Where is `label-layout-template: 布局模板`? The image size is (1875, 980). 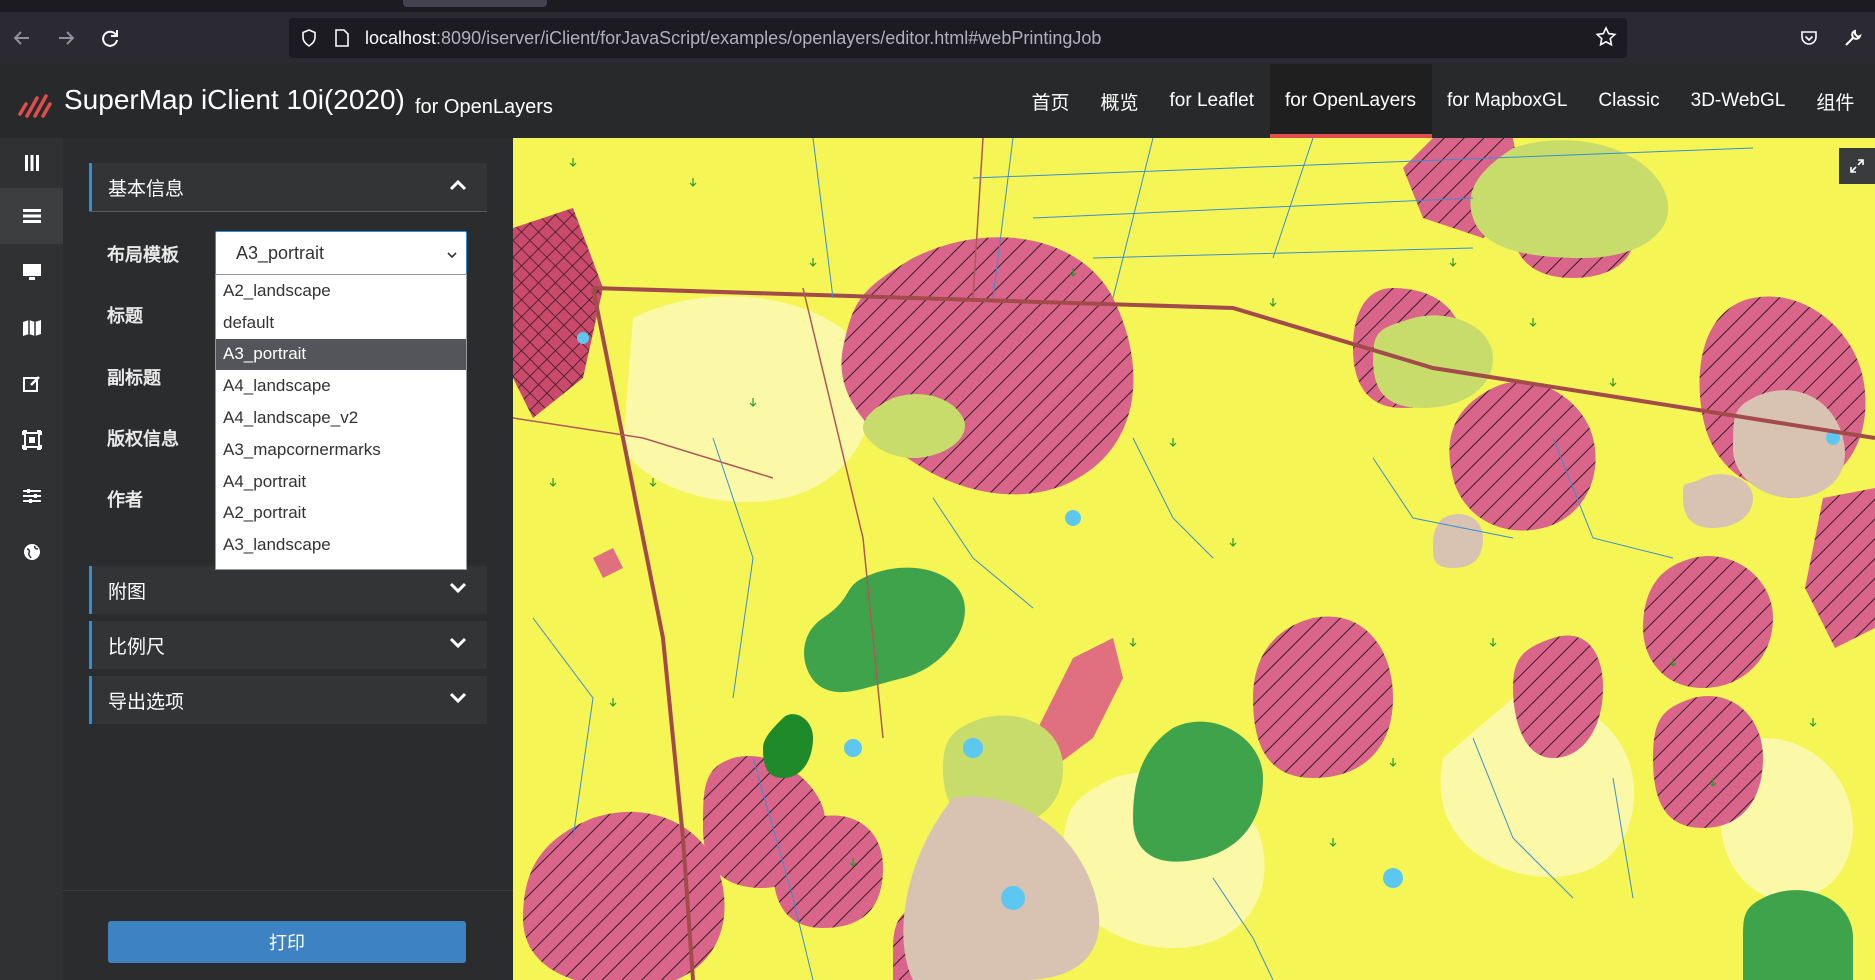 label-layout-template: 布局模板 is located at coordinates (143, 255).